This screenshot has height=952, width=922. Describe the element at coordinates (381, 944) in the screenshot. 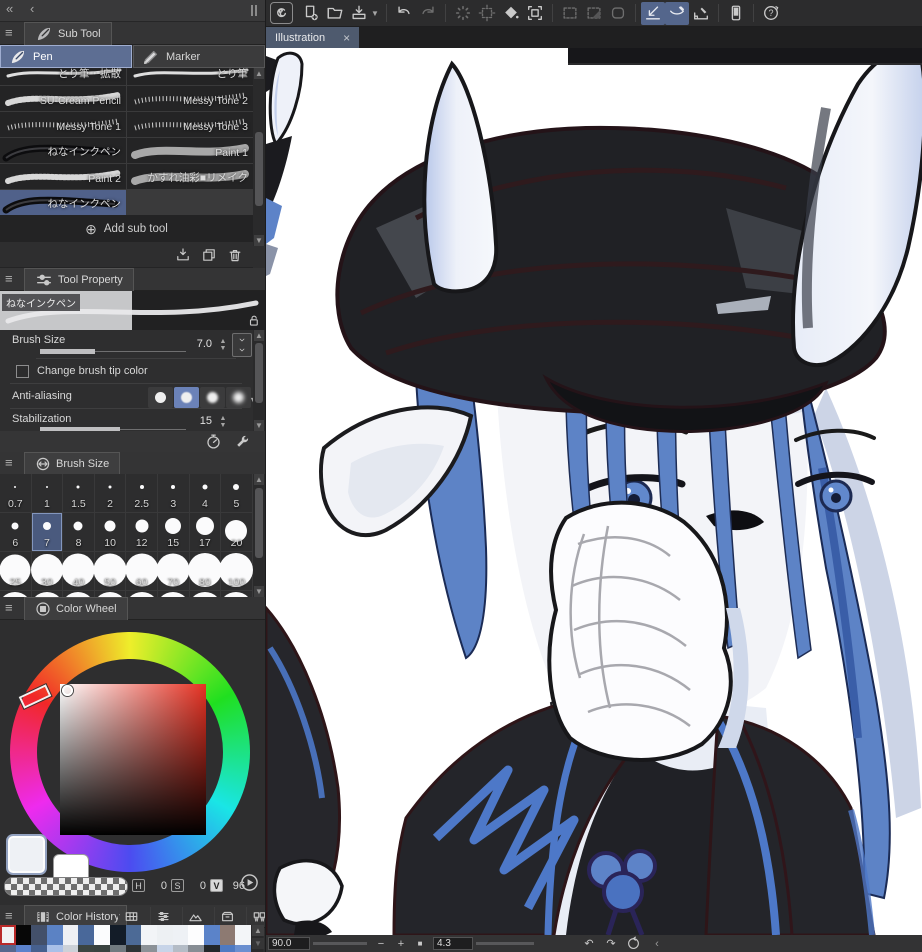

I see `zoom-out-button: −` at that location.